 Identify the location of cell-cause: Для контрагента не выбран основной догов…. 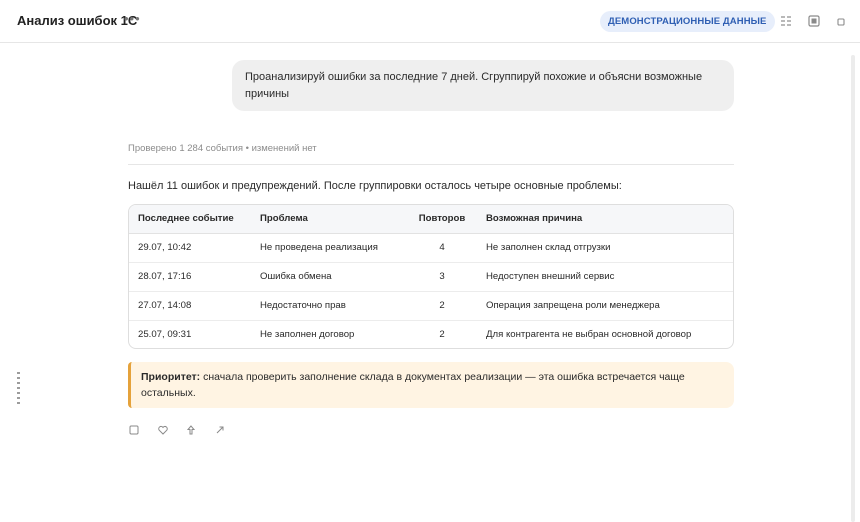
(589, 335).